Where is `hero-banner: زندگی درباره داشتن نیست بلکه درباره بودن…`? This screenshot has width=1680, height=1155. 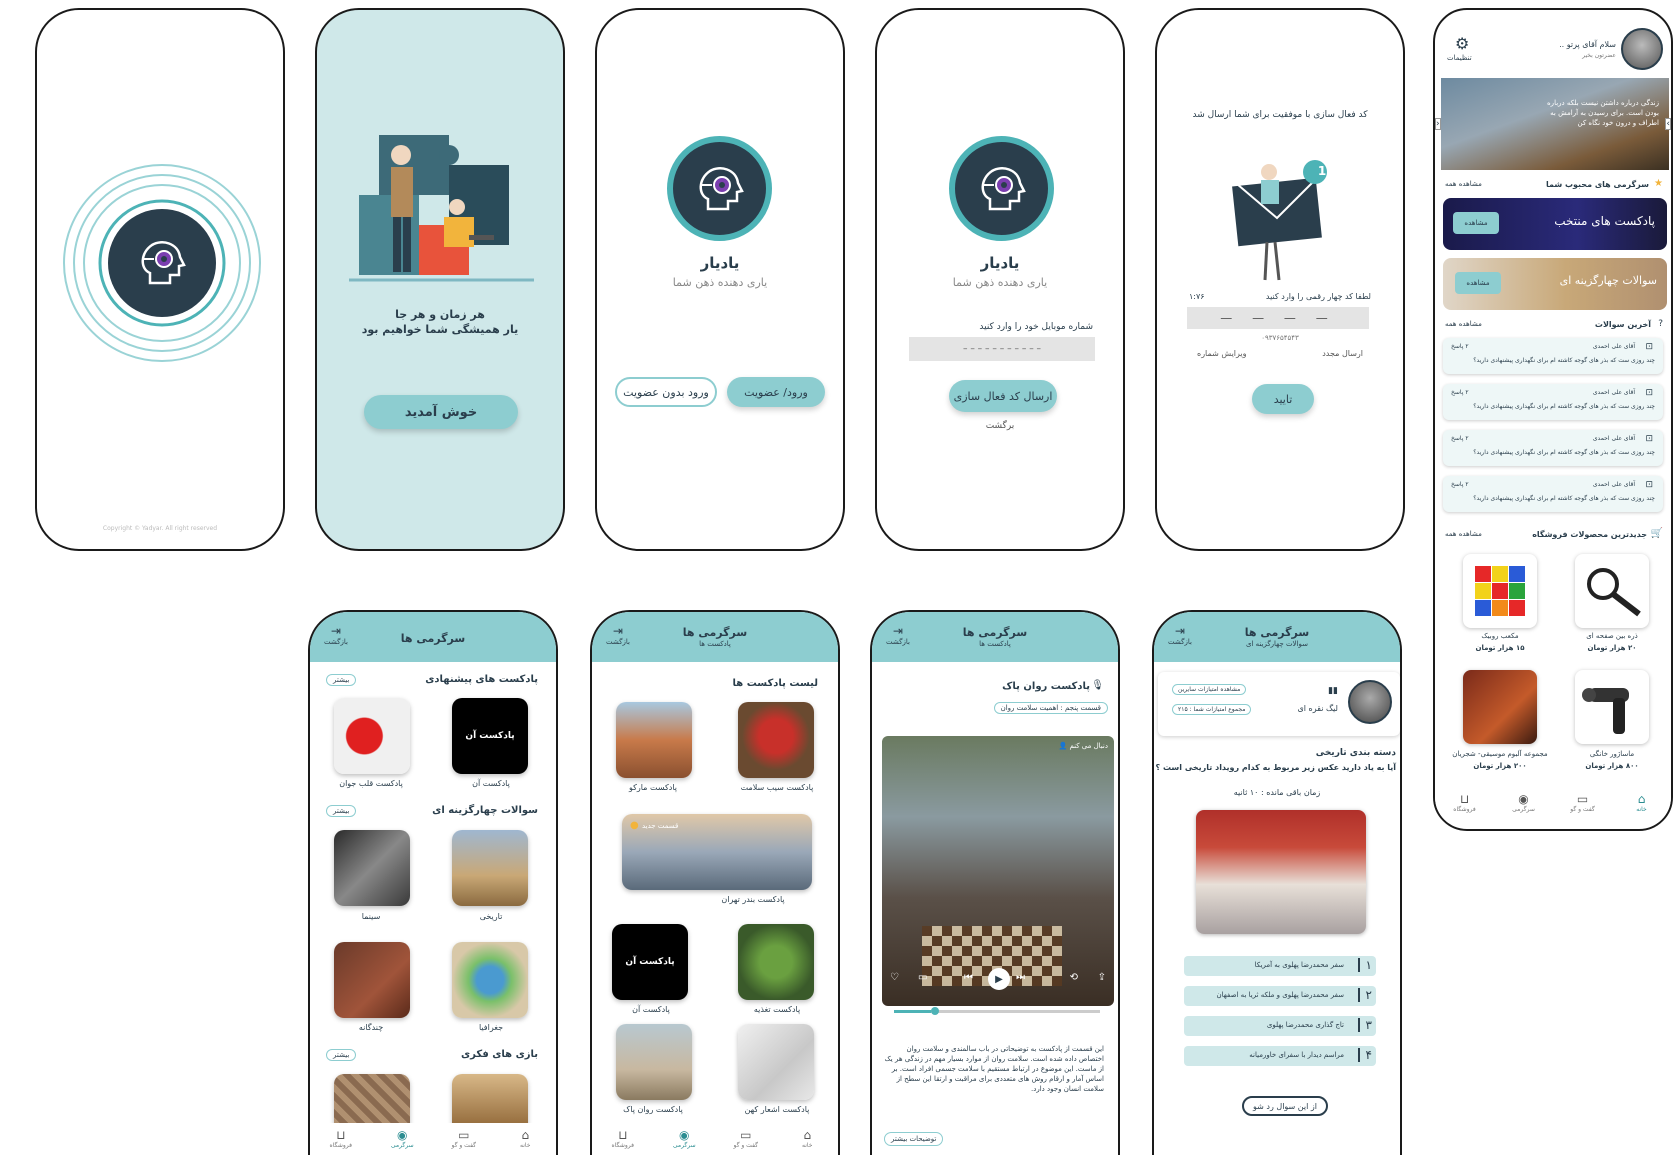
hero-banner: زندگی درباره داشتن نیست بلکه درباره بودن… is located at coordinates (1555, 124).